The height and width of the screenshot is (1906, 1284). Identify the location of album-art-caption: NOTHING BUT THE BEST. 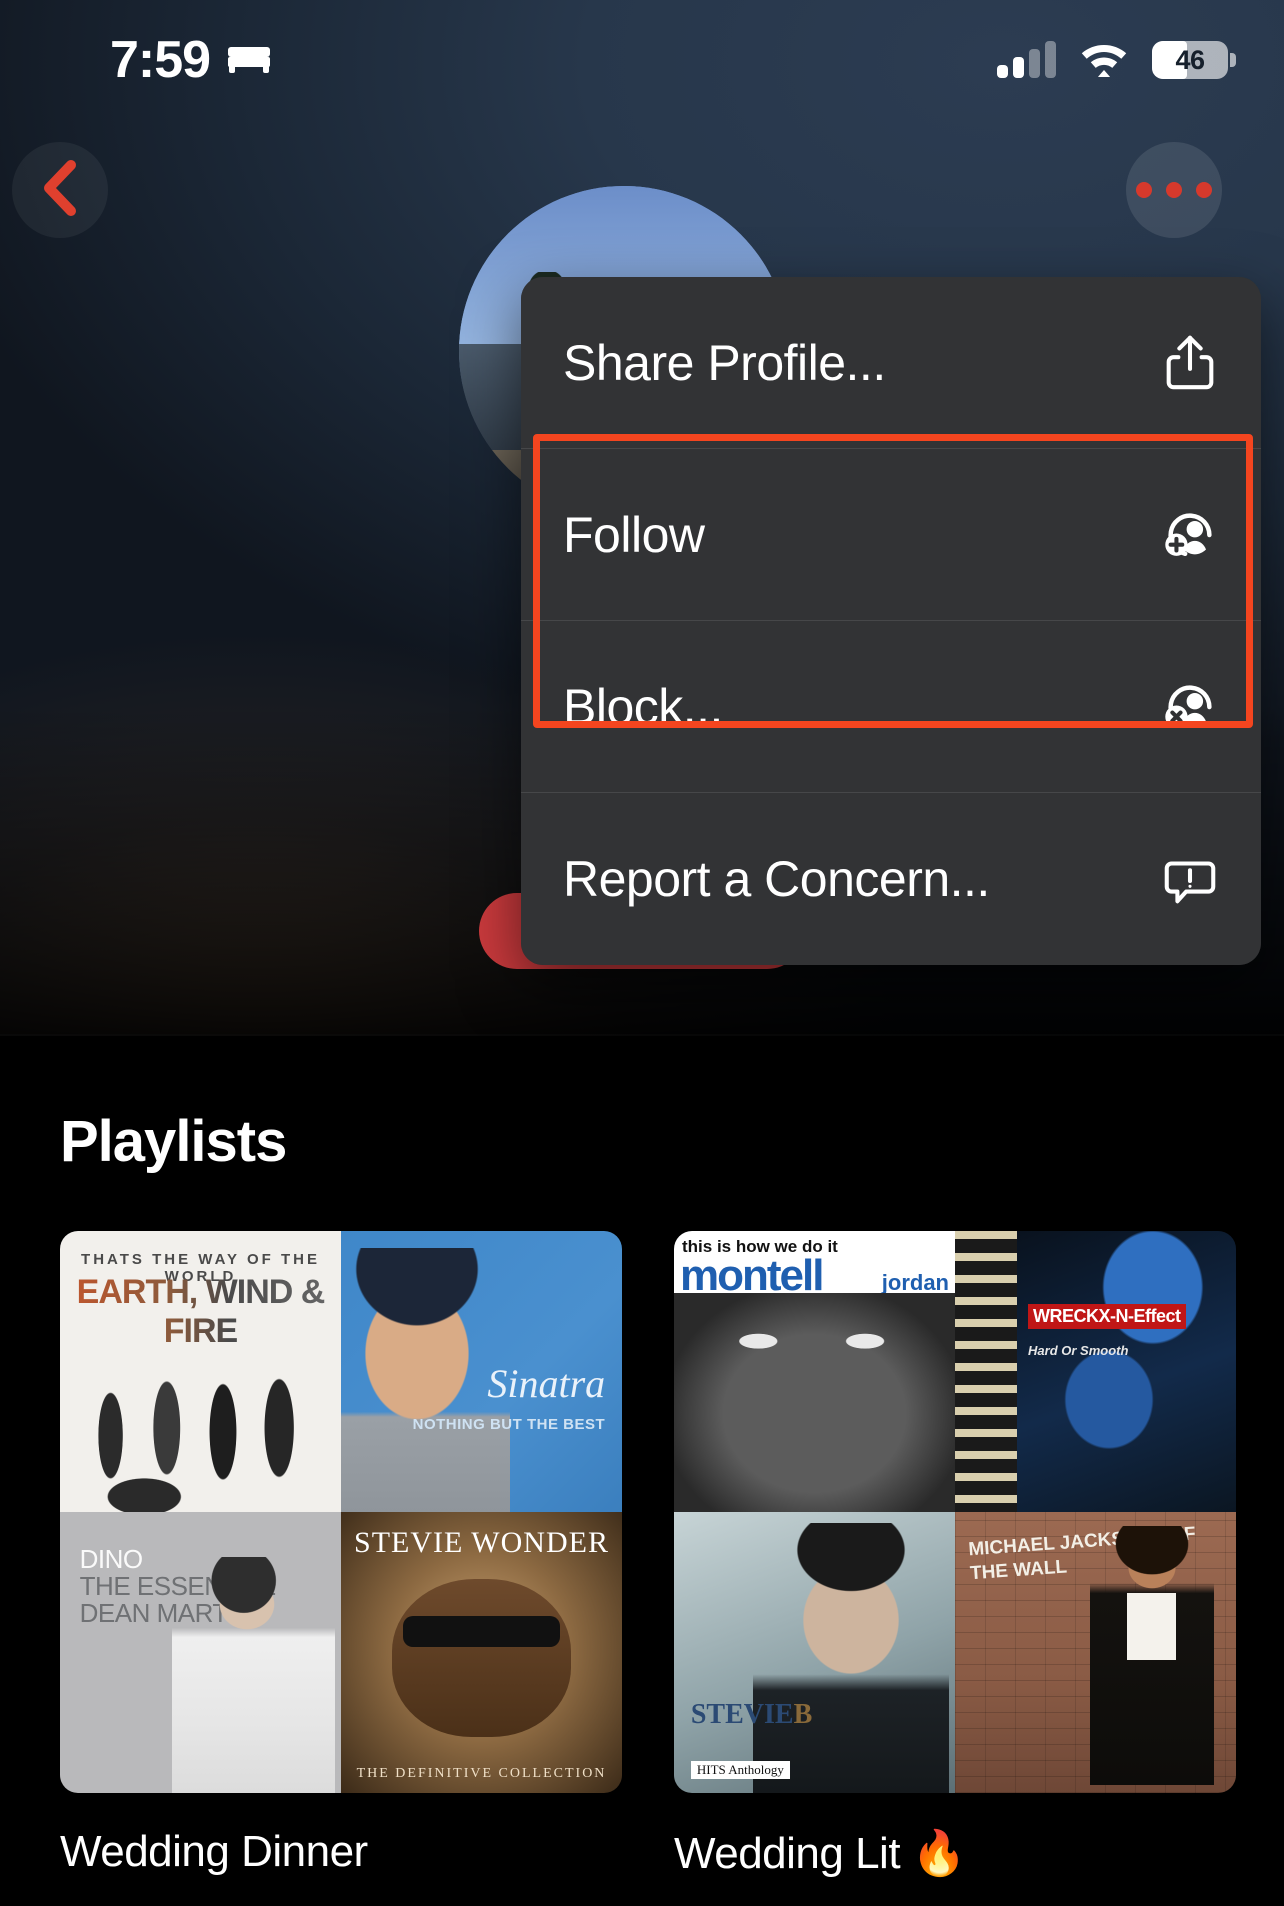
(509, 1425).